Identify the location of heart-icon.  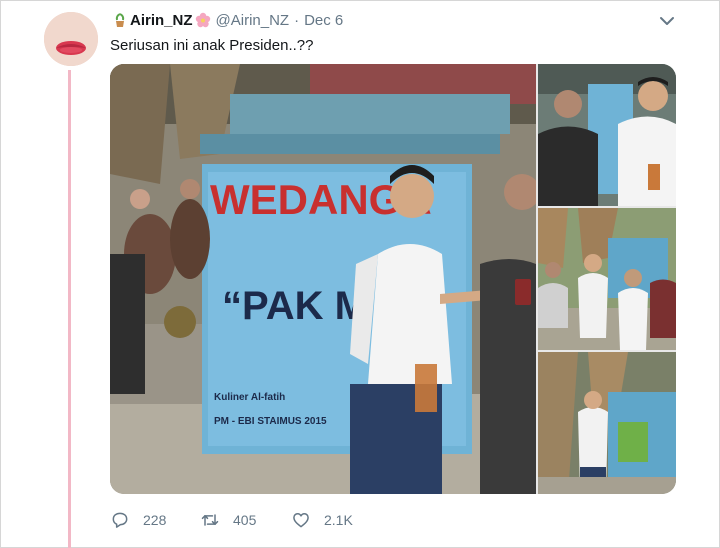
(301, 520).